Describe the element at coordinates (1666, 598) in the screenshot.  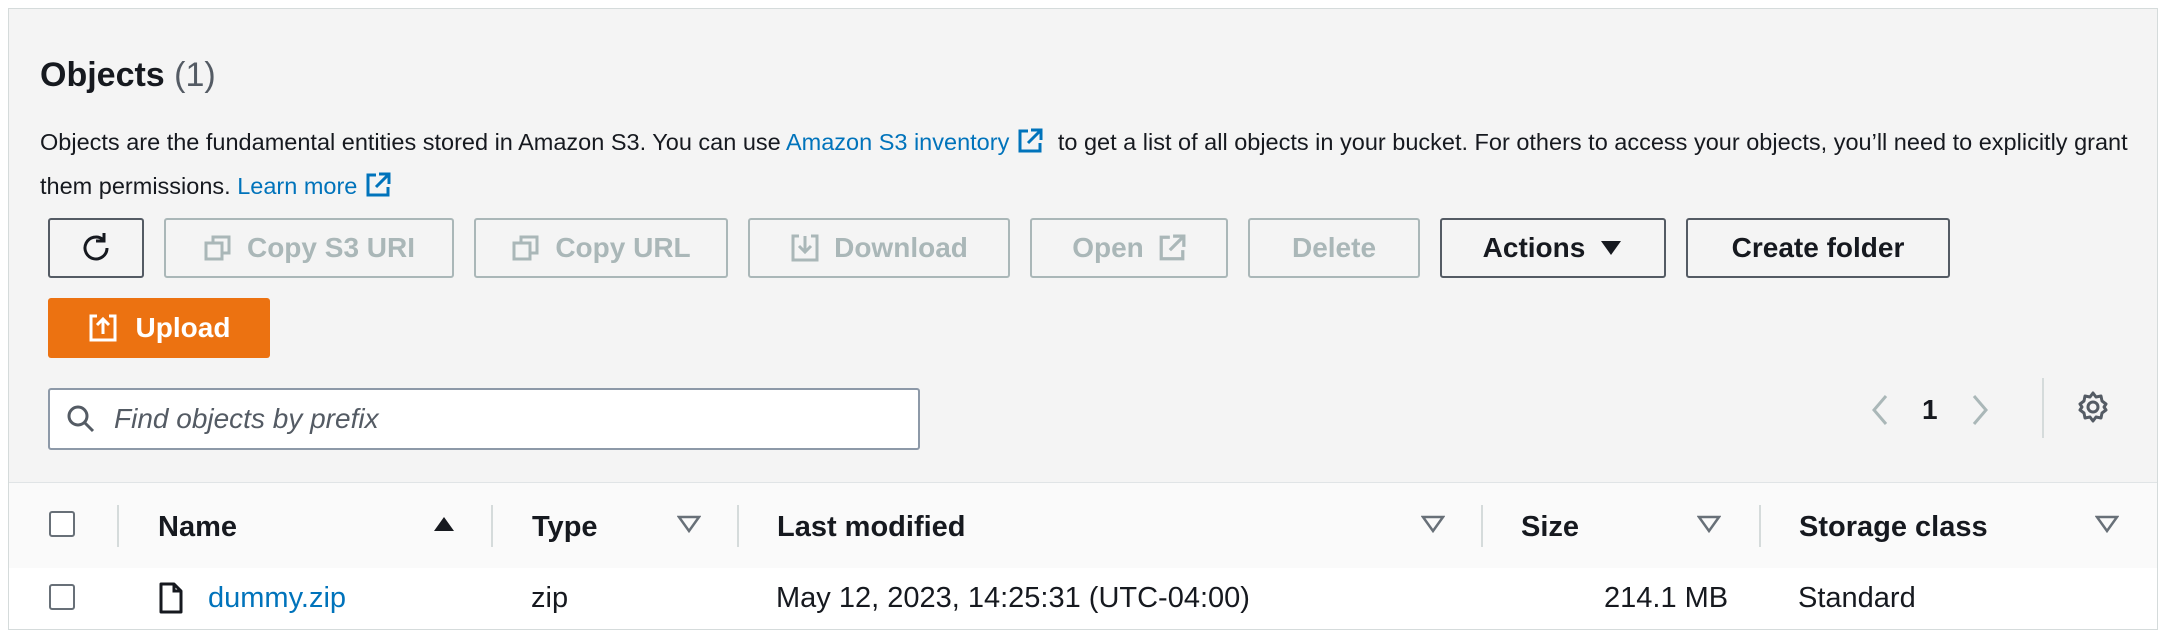
I see `object-size: 214.1 MB` at that location.